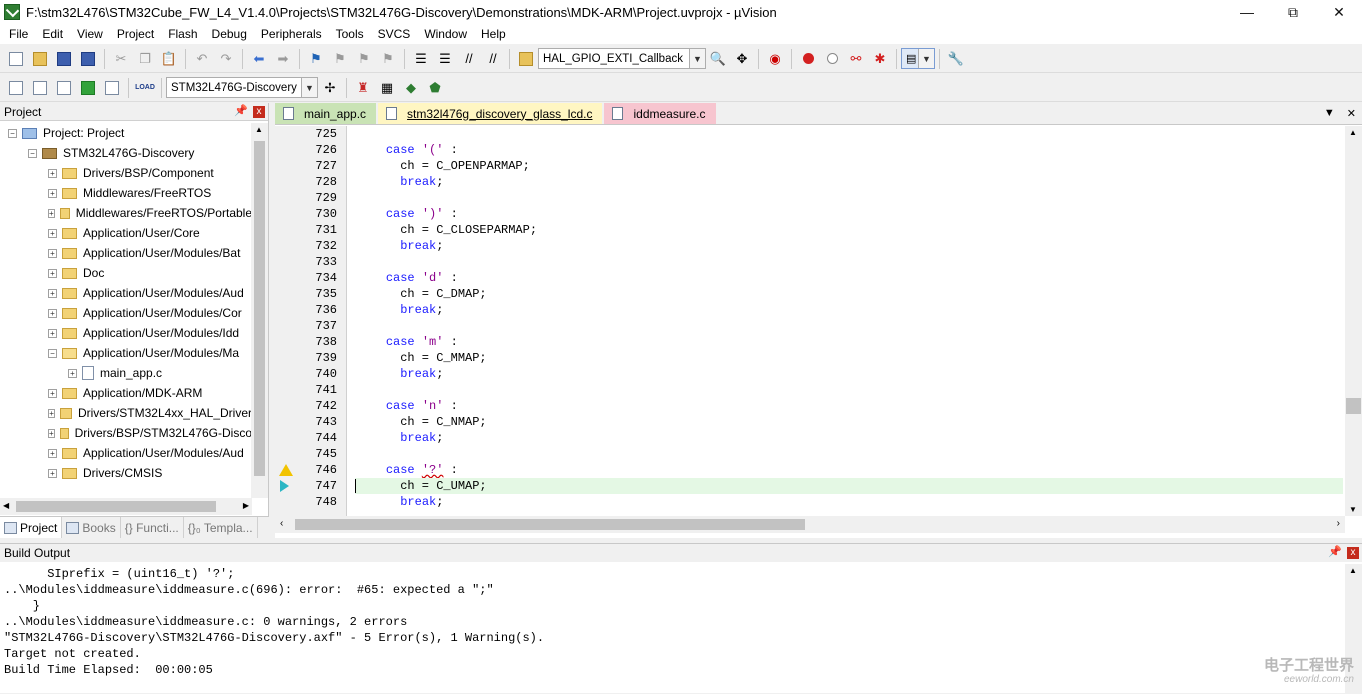 This screenshot has width=1362, height=694. I want to click on minimize-button: —, so click(1247, 12).